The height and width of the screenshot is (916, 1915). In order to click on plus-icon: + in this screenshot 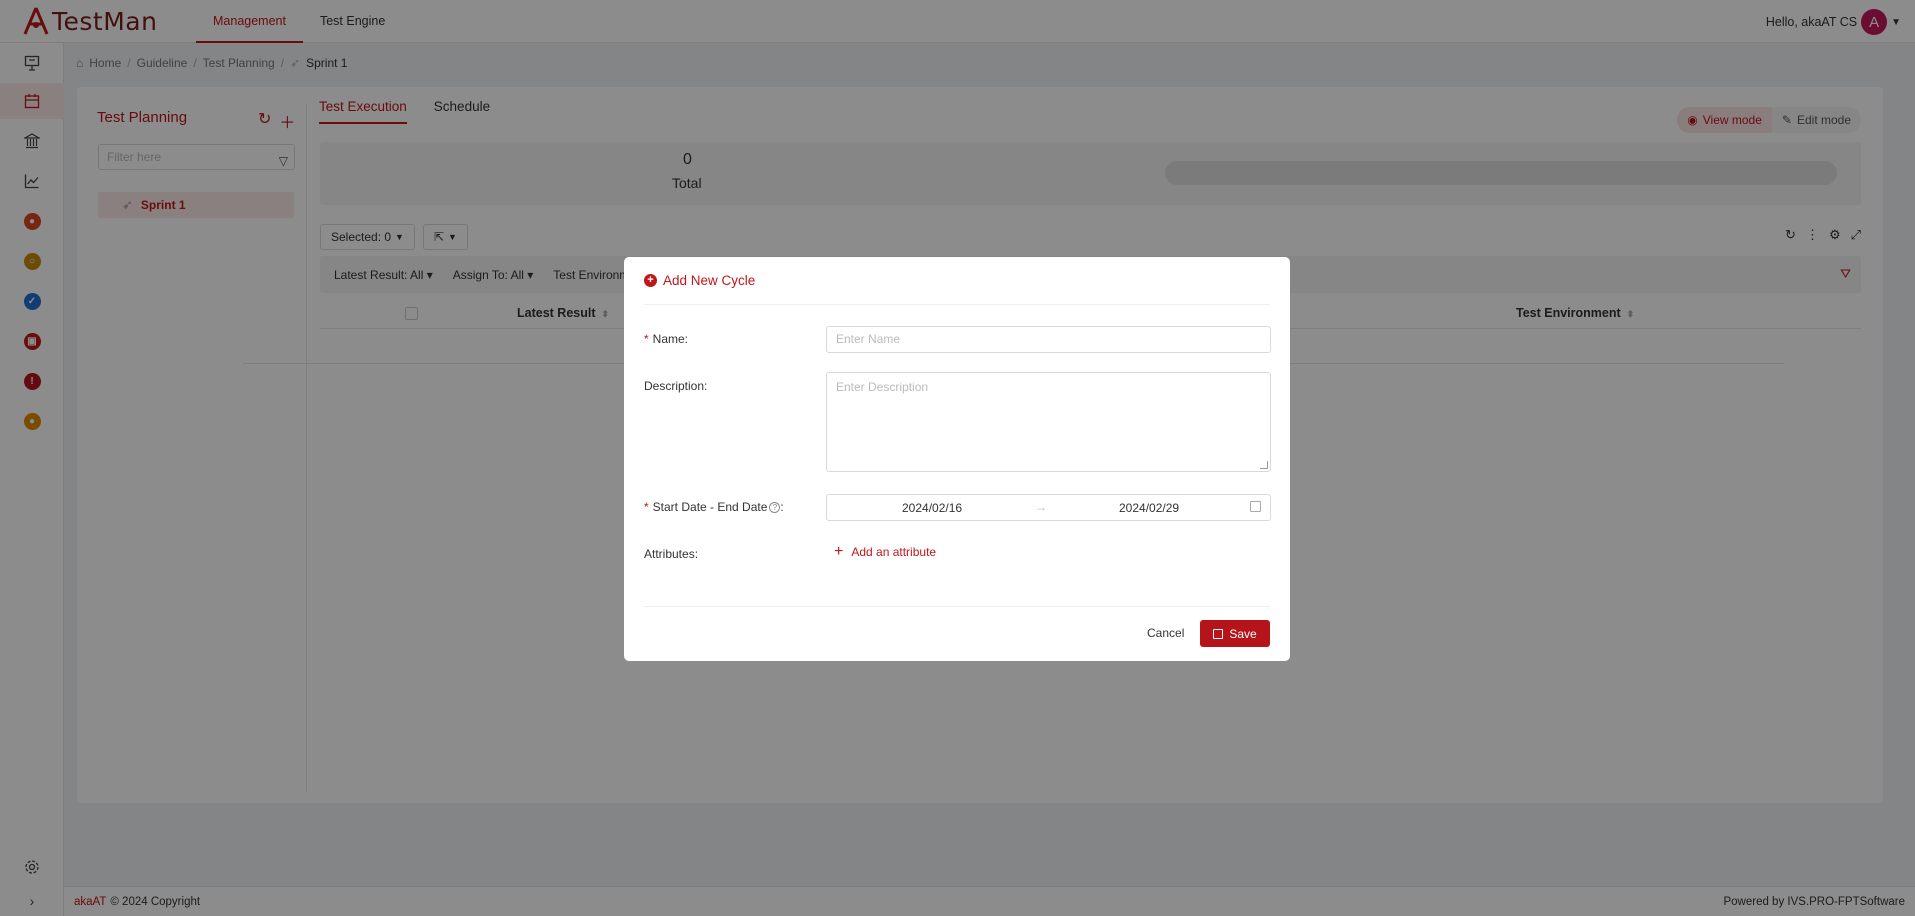, I will do `click(839, 551)`.